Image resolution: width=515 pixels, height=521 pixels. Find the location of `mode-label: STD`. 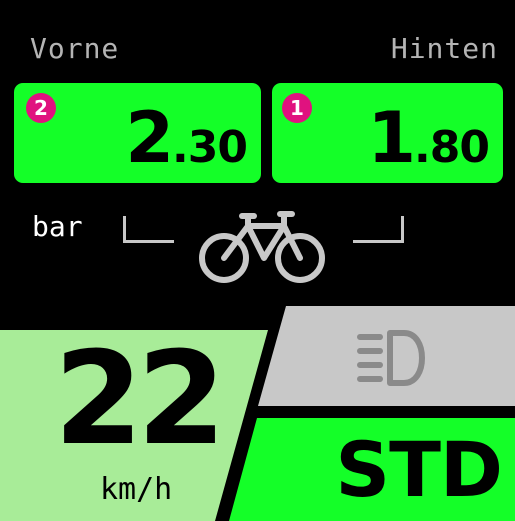

mode-label: STD is located at coordinates (419, 469).